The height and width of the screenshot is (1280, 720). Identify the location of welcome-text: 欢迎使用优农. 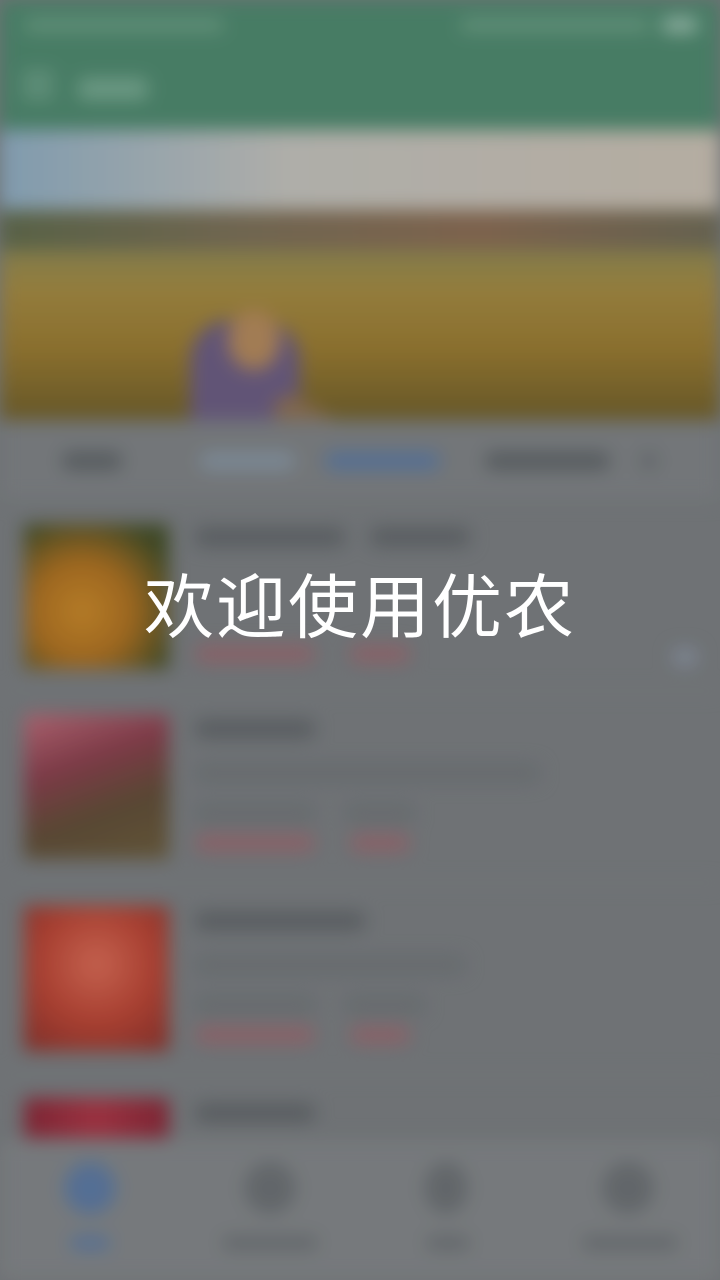
(360, 608).